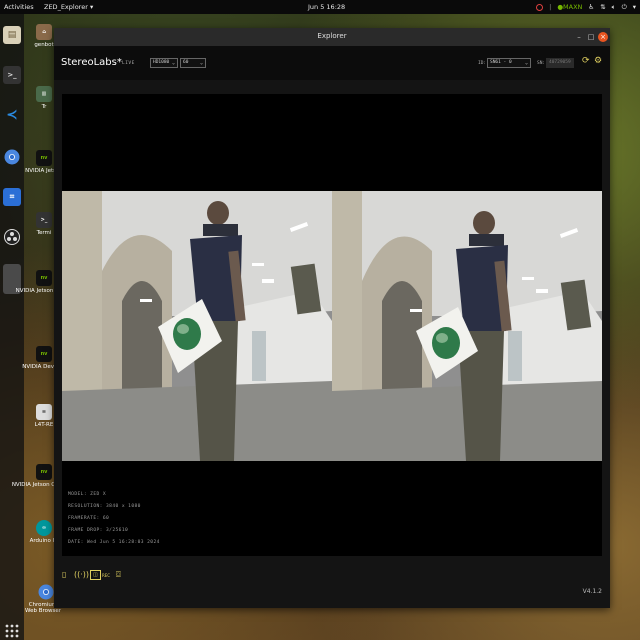 This screenshot has height=640, width=640. What do you see at coordinates (501, 62) in the screenshot?
I see `camera-id-select-value: SN61 - 0` at bounding box center [501, 62].